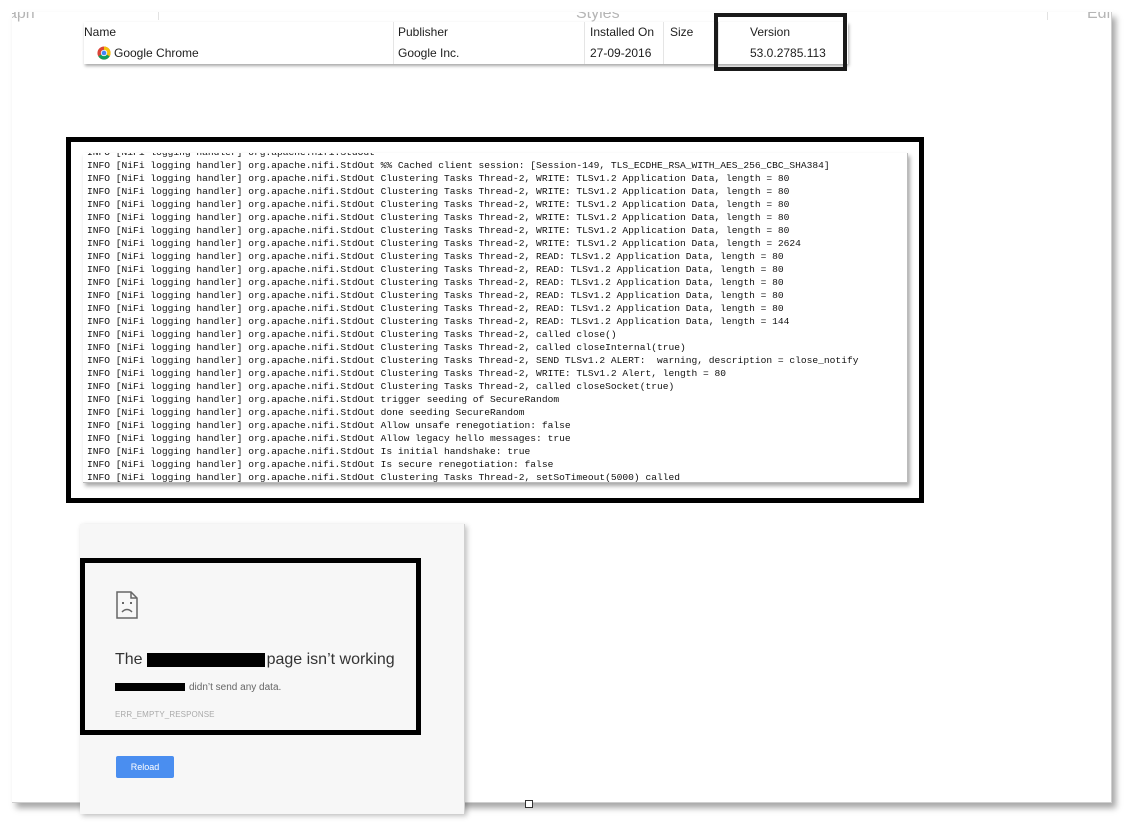  What do you see at coordinates (156, 53) in the screenshot?
I see `program-name: Google Chrome` at bounding box center [156, 53].